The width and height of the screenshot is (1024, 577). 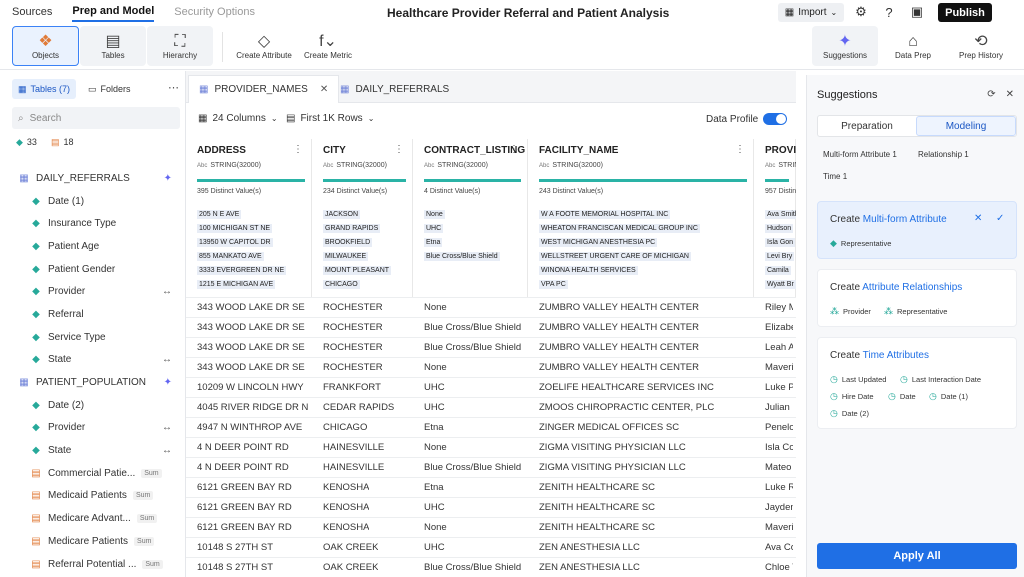 I want to click on hierarchy-button: ⛶ Hierarchy, so click(x=180, y=46).